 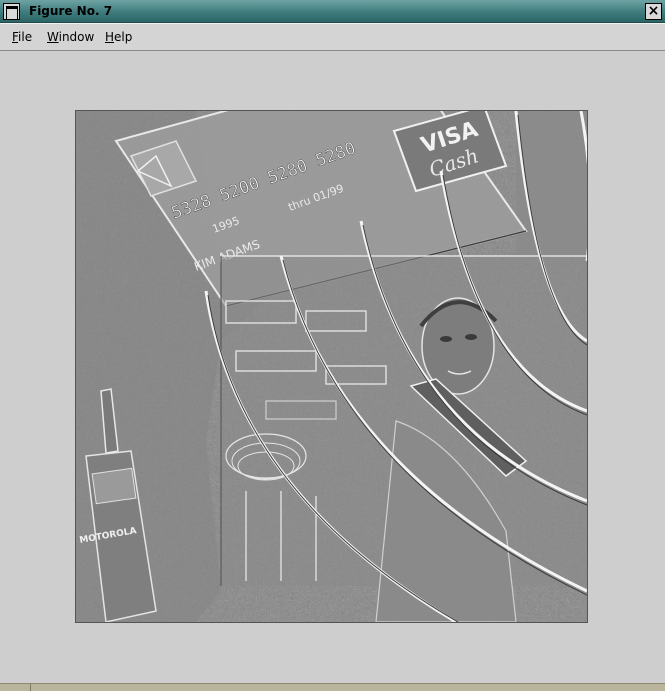 I want to click on window-title: Figure No. 7, so click(x=71, y=11).